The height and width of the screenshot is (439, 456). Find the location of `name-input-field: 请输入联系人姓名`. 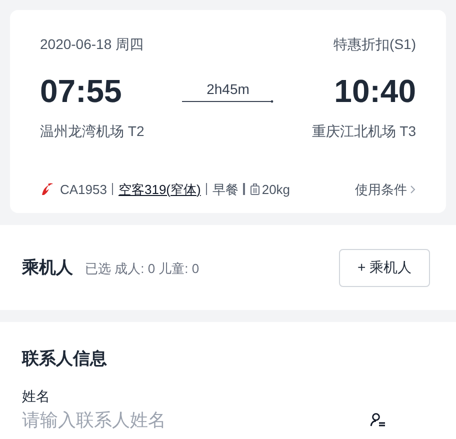

name-input-field: 请输入联系人姓名 is located at coordinates (147, 420).